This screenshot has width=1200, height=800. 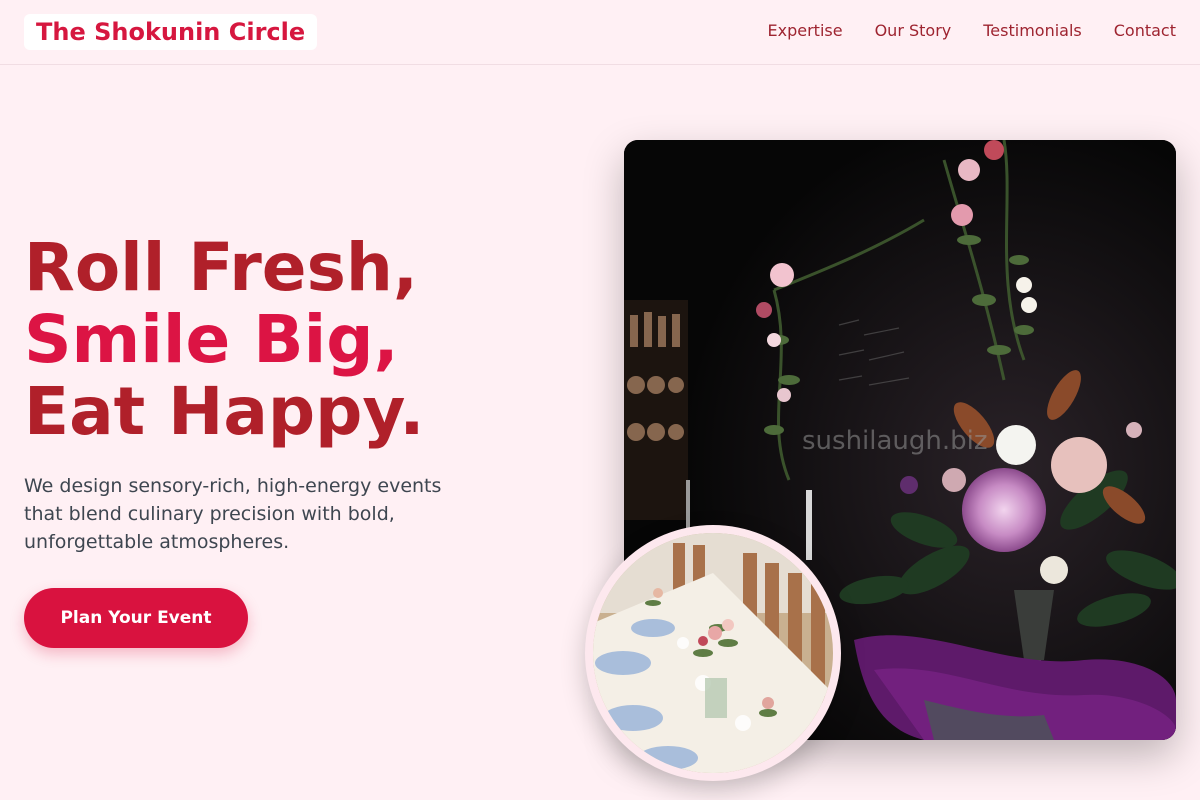 I want to click on hero-title-line-1: Roll Fresh,, so click(x=221, y=267).